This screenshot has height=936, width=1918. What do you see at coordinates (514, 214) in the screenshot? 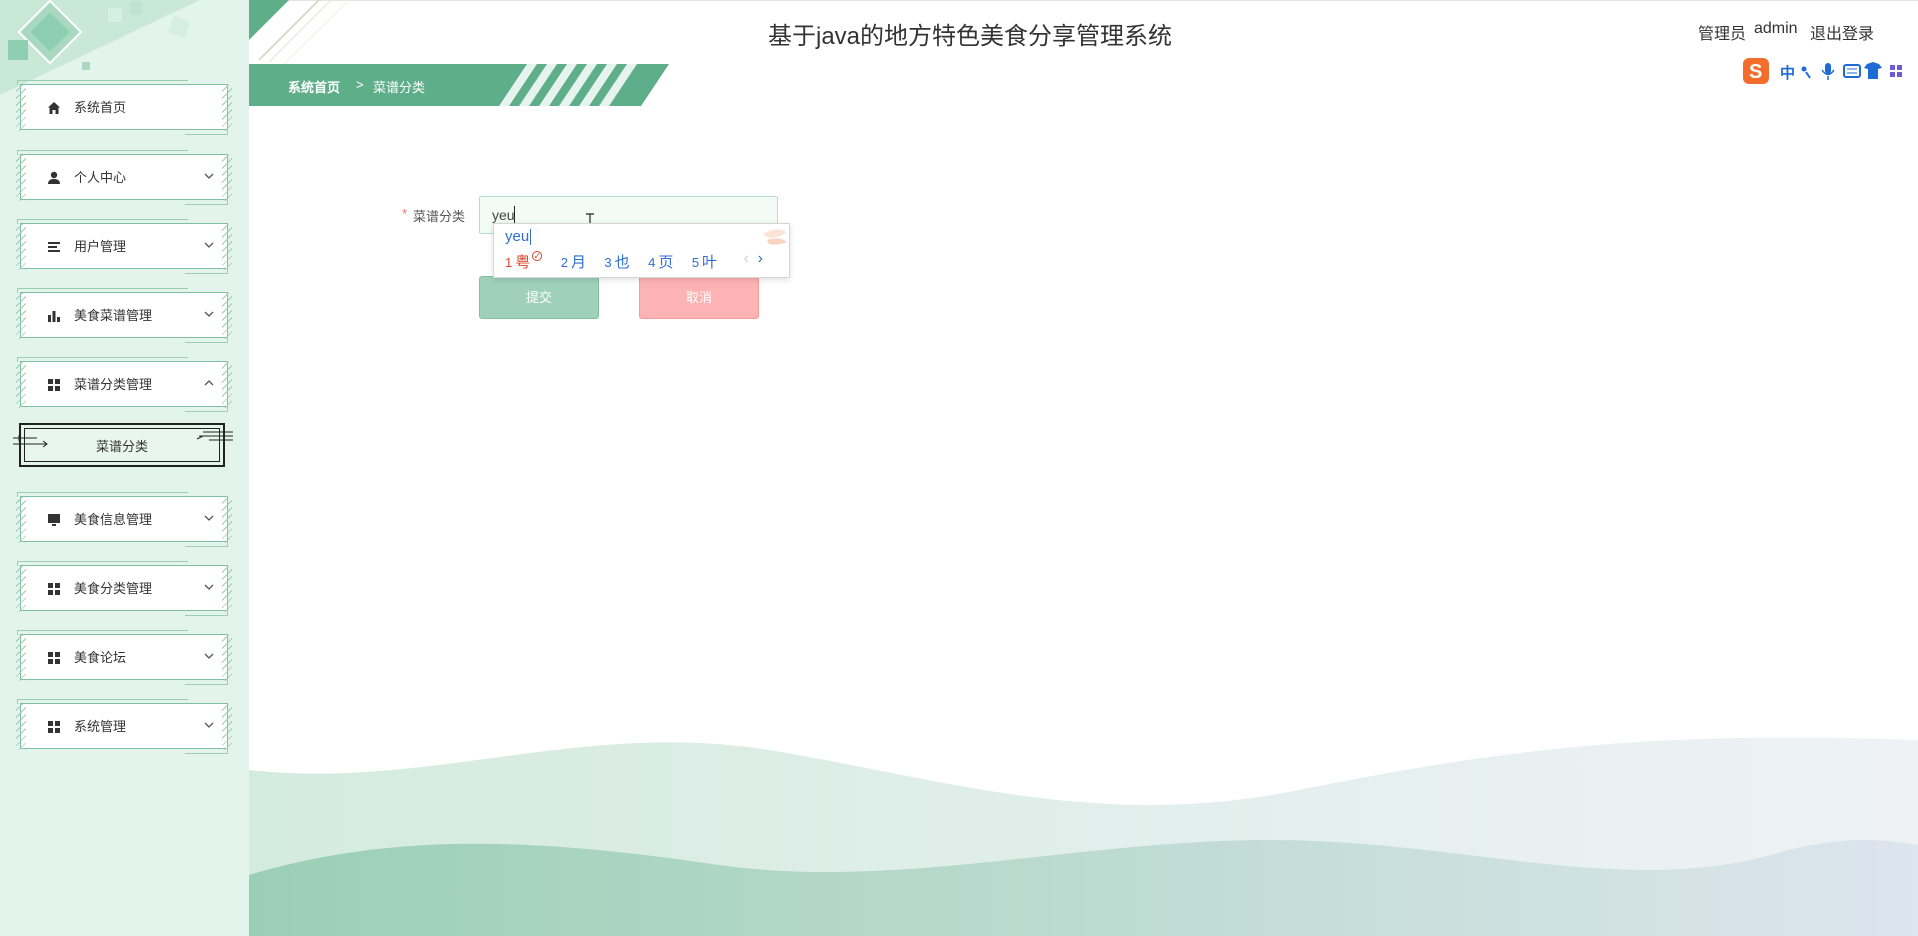
I see `text-caret` at bounding box center [514, 214].